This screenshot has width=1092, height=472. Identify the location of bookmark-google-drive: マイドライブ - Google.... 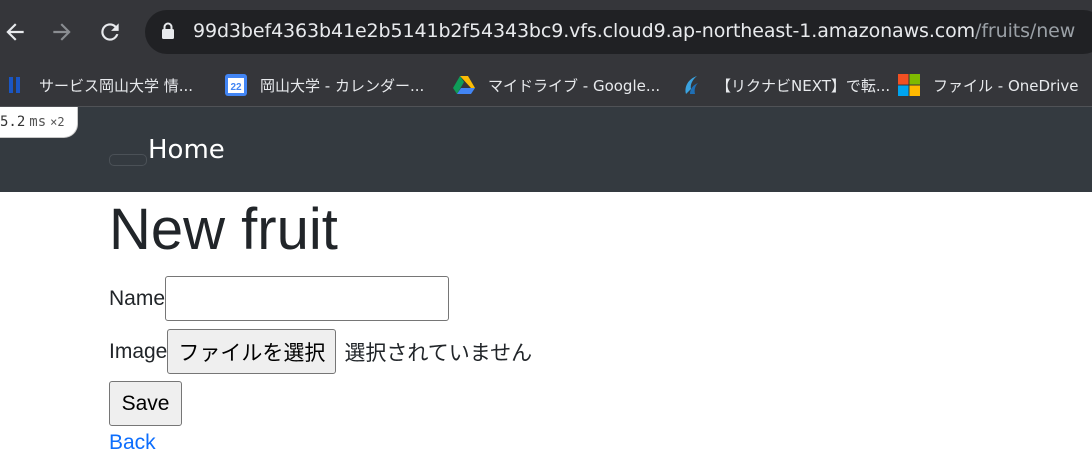
(556, 85).